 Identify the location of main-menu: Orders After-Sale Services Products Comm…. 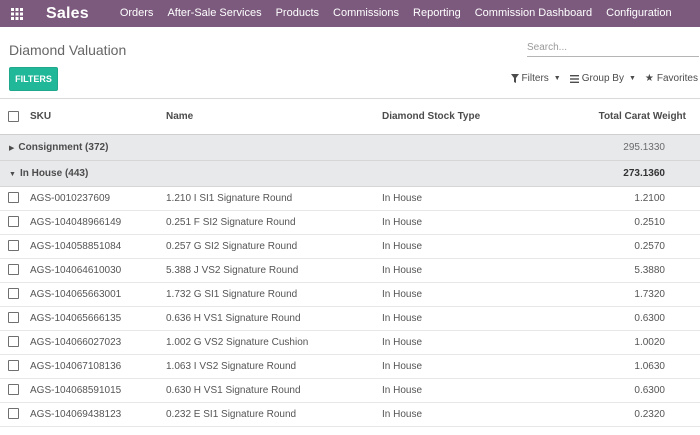
(396, 13).